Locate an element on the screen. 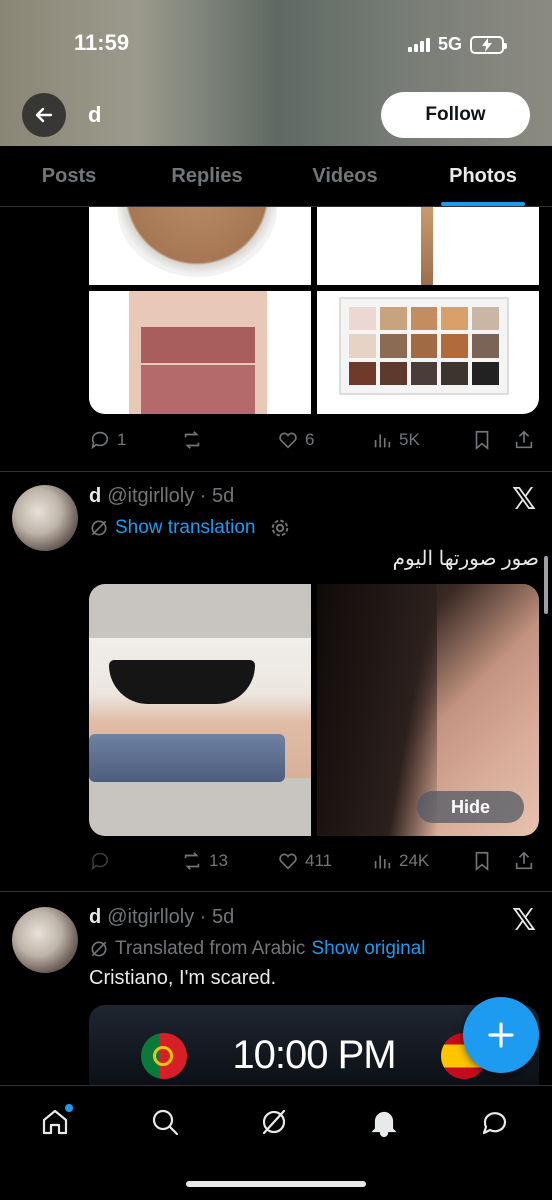 The width and height of the screenshot is (552, 1200). status-indicators: 5G is located at coordinates (457, 44).